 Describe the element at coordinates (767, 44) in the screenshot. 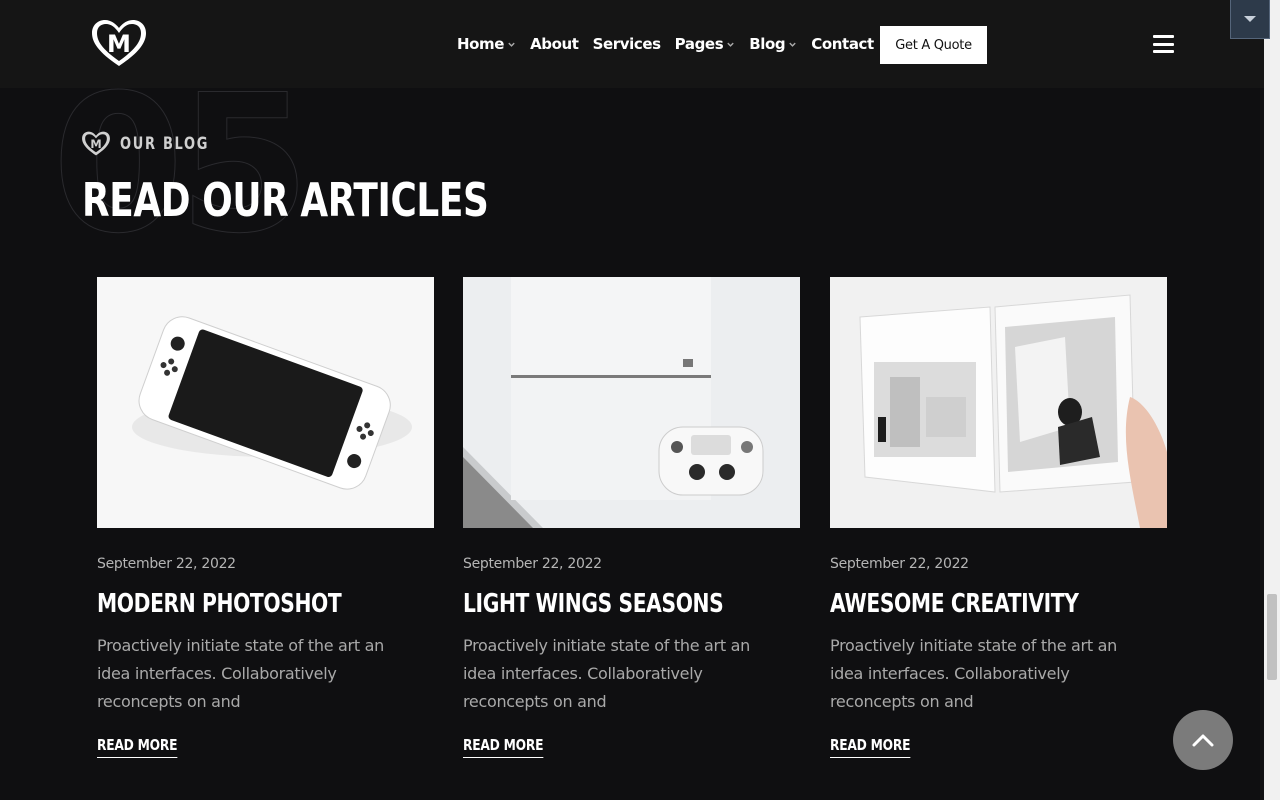

I see `nav-blog-label: Blog` at that location.